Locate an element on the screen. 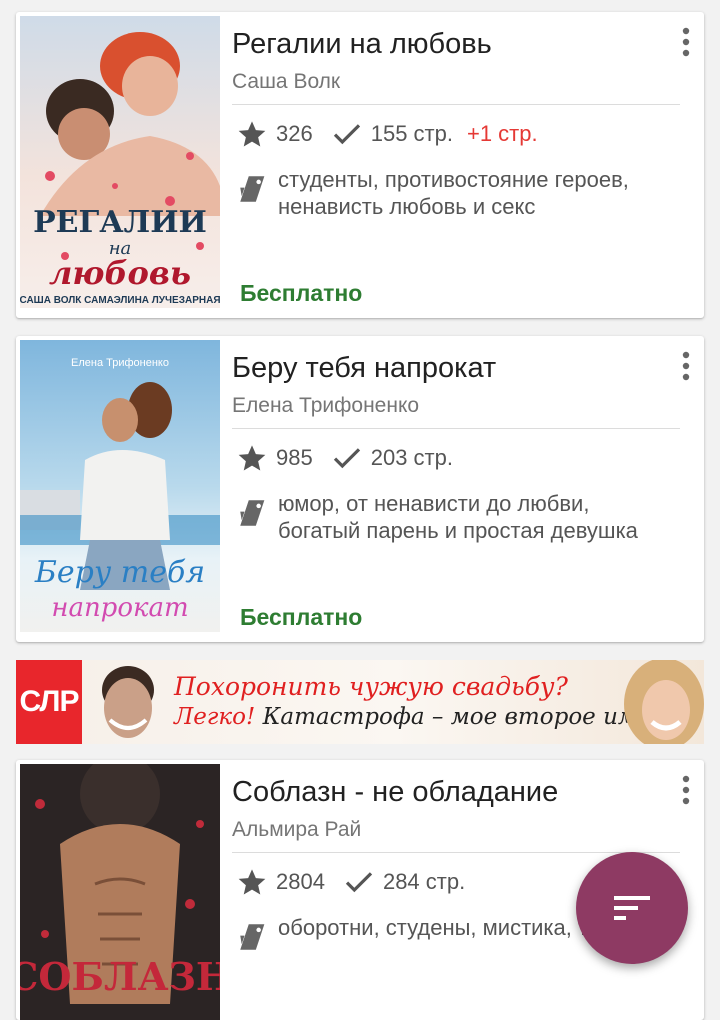  ad-subline-text: Катастрофа – мое второе имя is located at coordinates (454, 717).